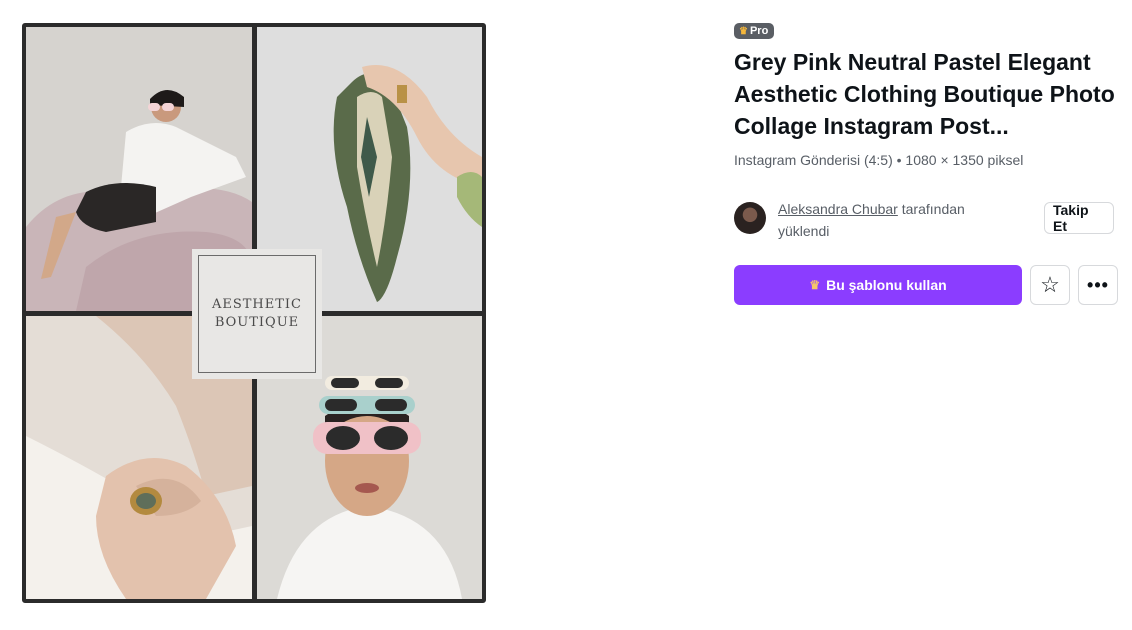 The image size is (1132, 630). Describe the element at coordinates (886, 285) in the screenshot. I see `use-template-label: Bu şablonu kullan` at that location.